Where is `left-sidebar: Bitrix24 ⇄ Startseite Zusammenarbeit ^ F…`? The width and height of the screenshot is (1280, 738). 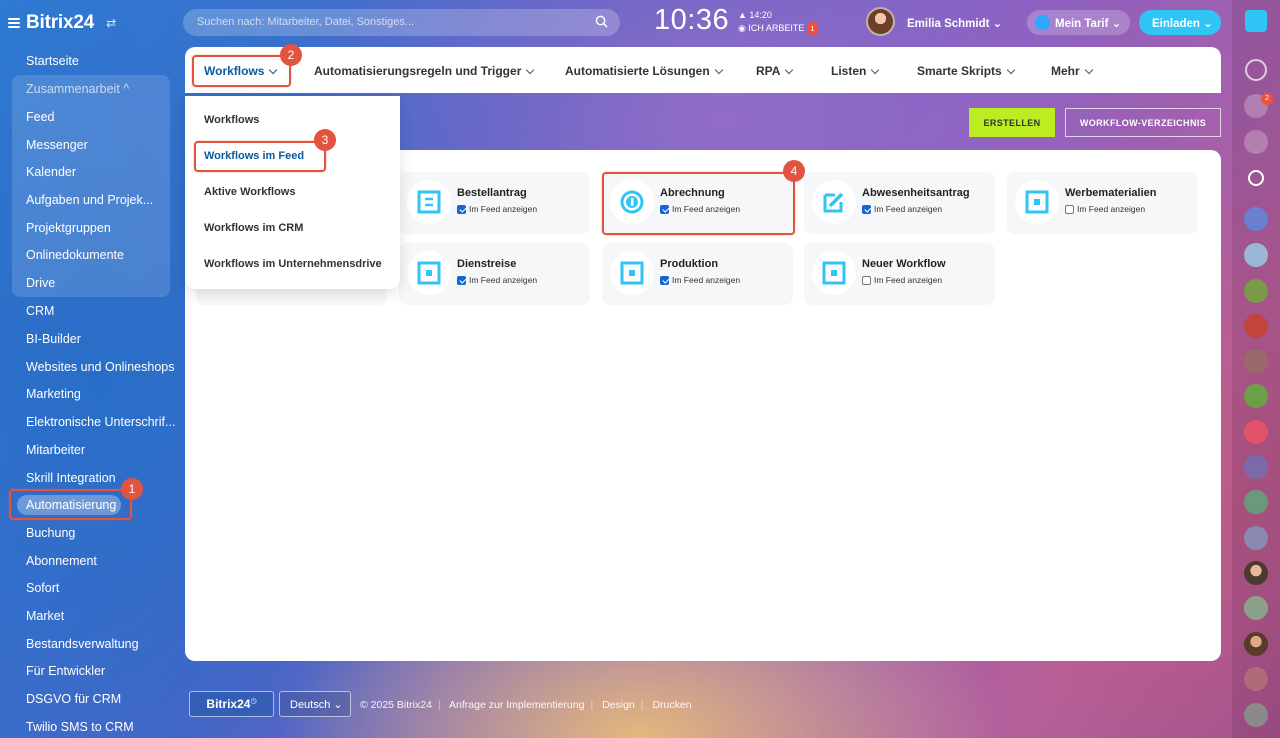
left-sidebar: Bitrix24 ⇄ Startseite Zusammenarbeit ^ F… is located at coordinates (90, 369).